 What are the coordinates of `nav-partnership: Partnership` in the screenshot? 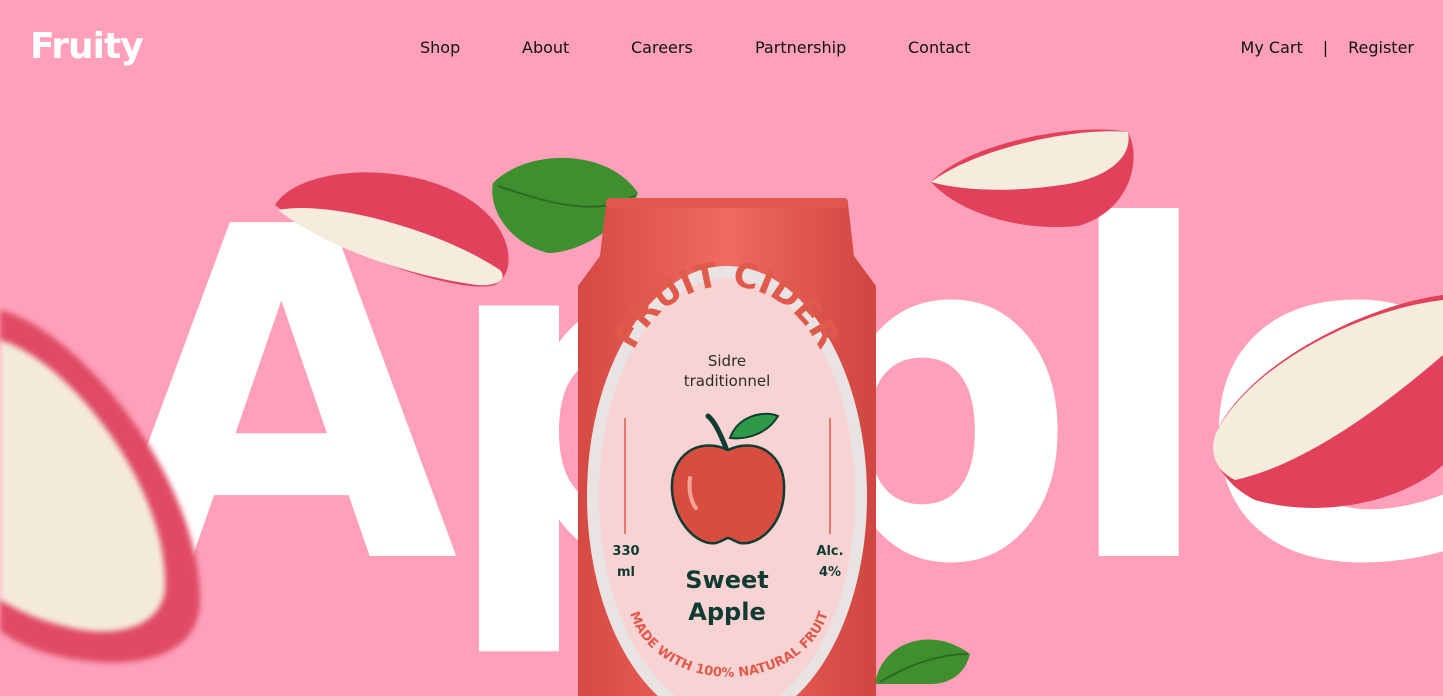 It's located at (800, 47).